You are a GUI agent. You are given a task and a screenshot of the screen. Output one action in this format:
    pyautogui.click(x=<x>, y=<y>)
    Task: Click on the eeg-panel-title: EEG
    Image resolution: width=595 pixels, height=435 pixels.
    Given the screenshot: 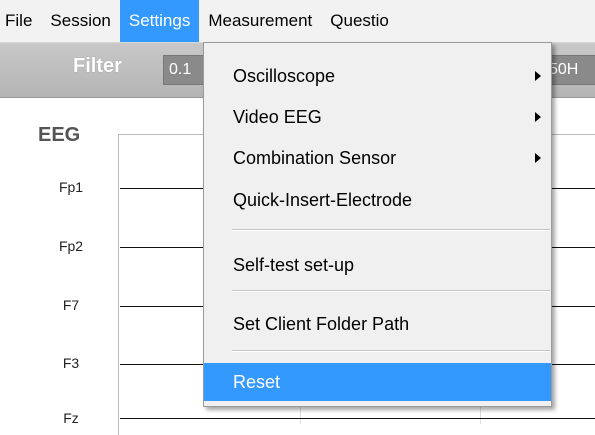 What is the action you would take?
    pyautogui.click(x=59, y=135)
    